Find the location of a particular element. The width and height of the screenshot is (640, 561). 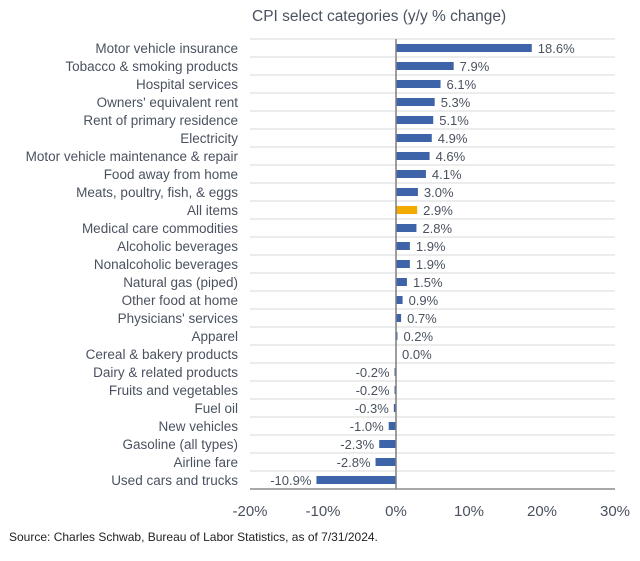

data-label: 6.1% is located at coordinates (462, 84).